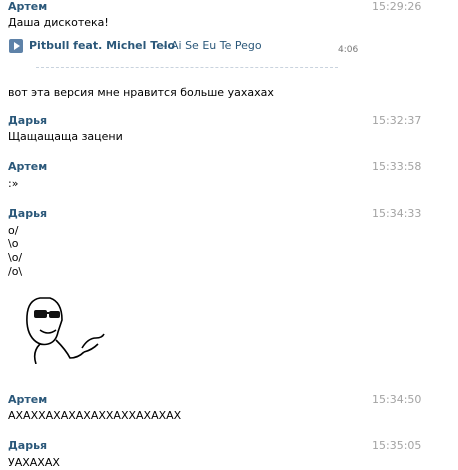 This screenshot has width=458, height=470. Describe the element at coordinates (13, 183) in the screenshot. I see `message-text: :»` at that location.